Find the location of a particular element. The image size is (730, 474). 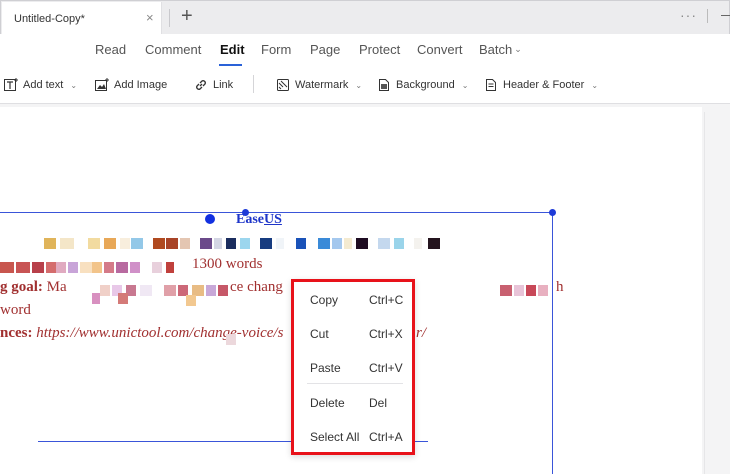

copy-label: Copy is located at coordinates (324, 300).